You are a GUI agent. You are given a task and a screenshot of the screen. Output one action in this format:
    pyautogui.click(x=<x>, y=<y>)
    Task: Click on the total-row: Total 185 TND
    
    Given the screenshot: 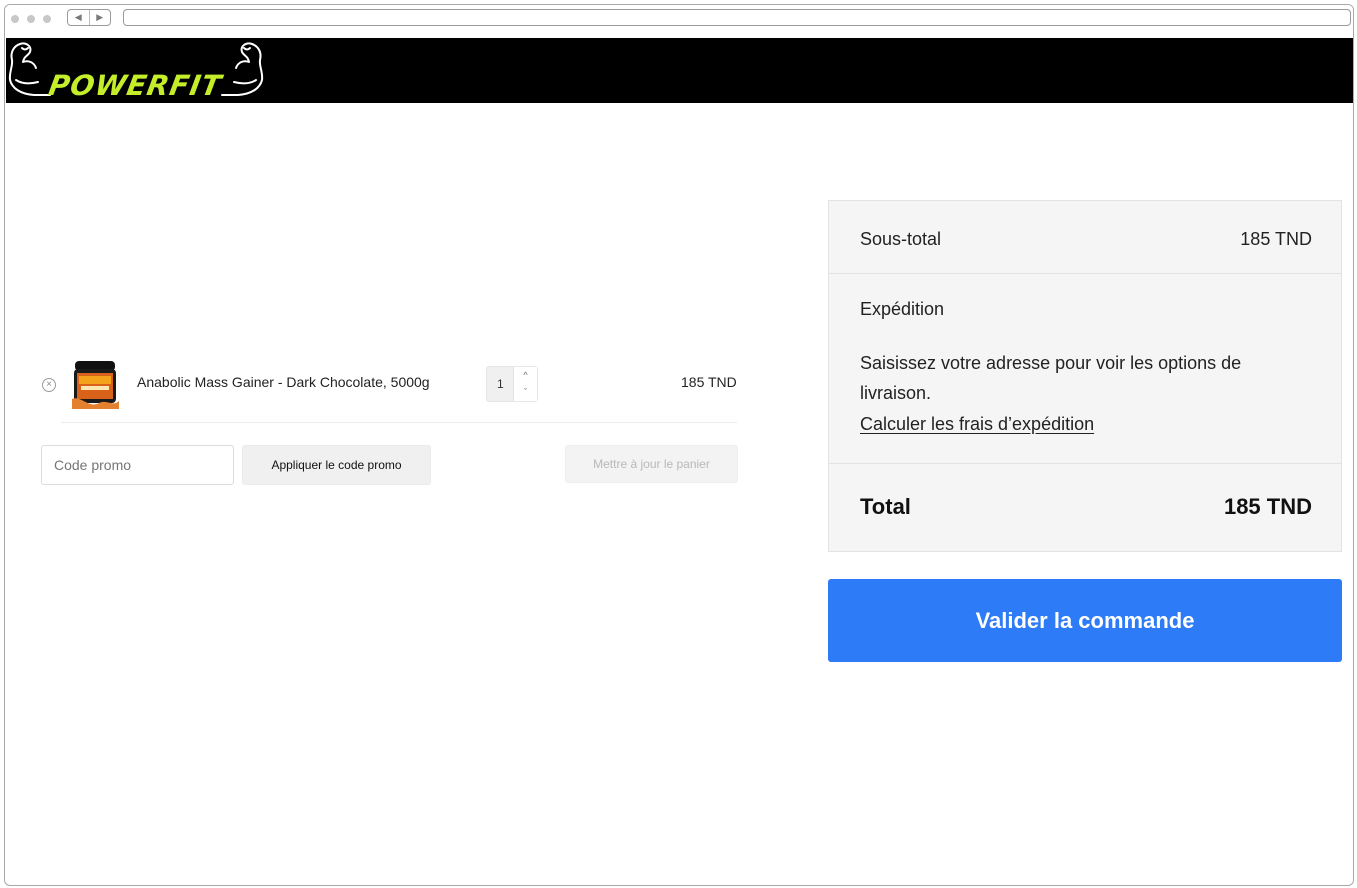 What is the action you would take?
    pyautogui.click(x=1085, y=508)
    